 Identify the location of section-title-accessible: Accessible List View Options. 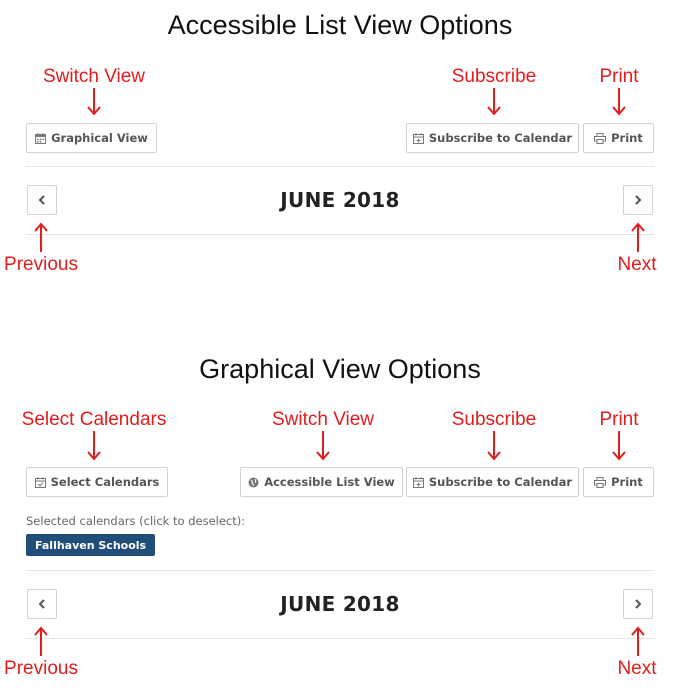
(340, 25).